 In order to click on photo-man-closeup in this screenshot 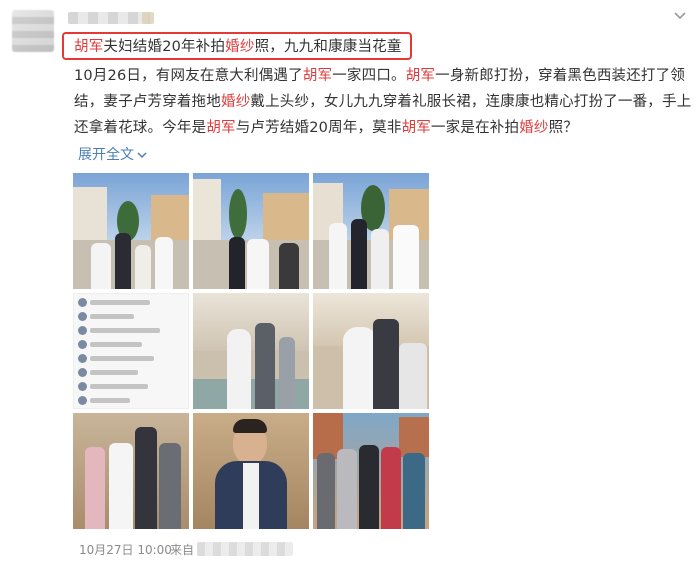, I will do `click(251, 471)`.